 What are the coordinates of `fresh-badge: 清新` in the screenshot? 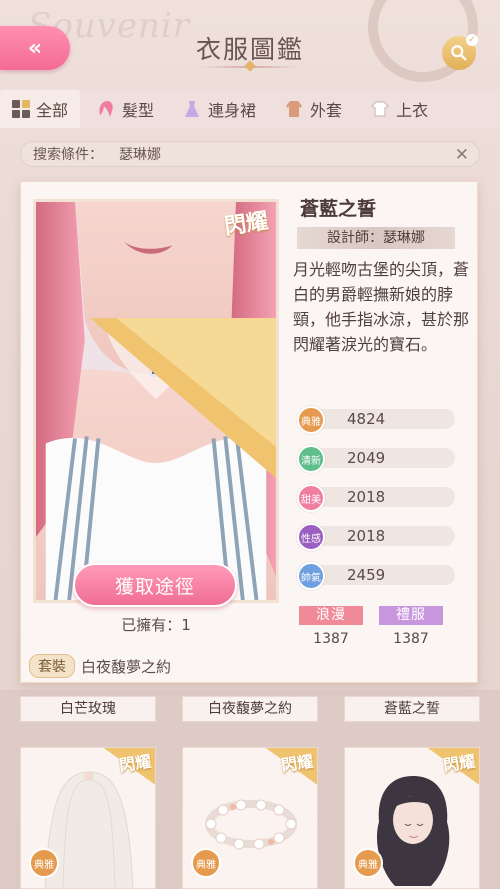 It's located at (311, 459).